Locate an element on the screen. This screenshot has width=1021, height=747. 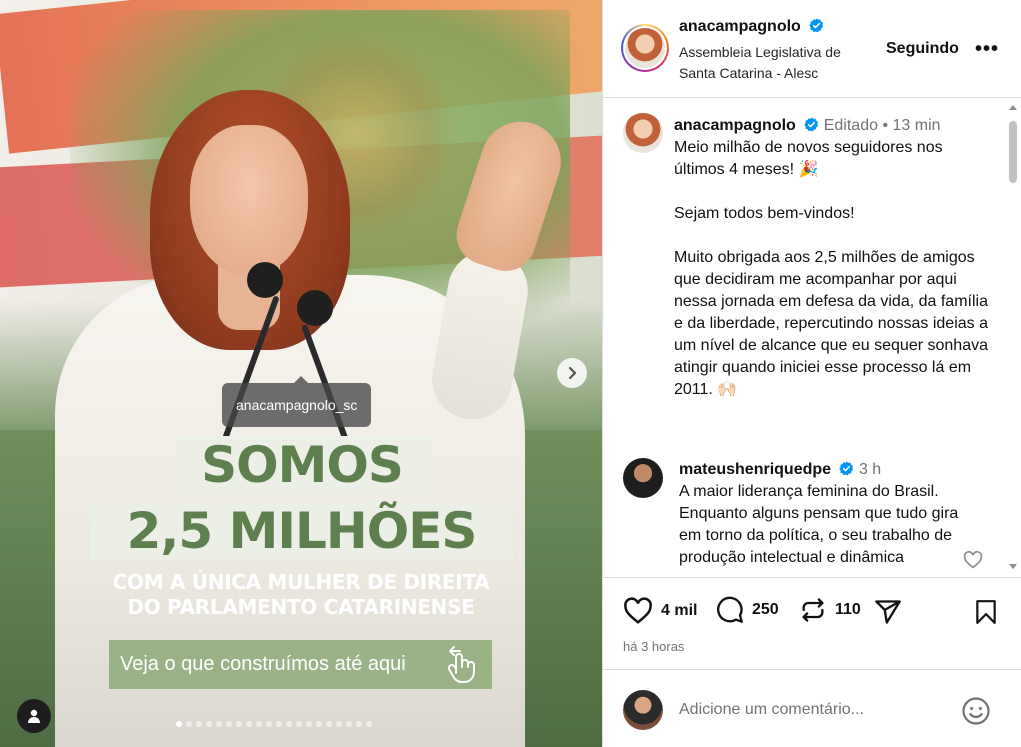
comment-count: 250 is located at coordinates (765, 610).